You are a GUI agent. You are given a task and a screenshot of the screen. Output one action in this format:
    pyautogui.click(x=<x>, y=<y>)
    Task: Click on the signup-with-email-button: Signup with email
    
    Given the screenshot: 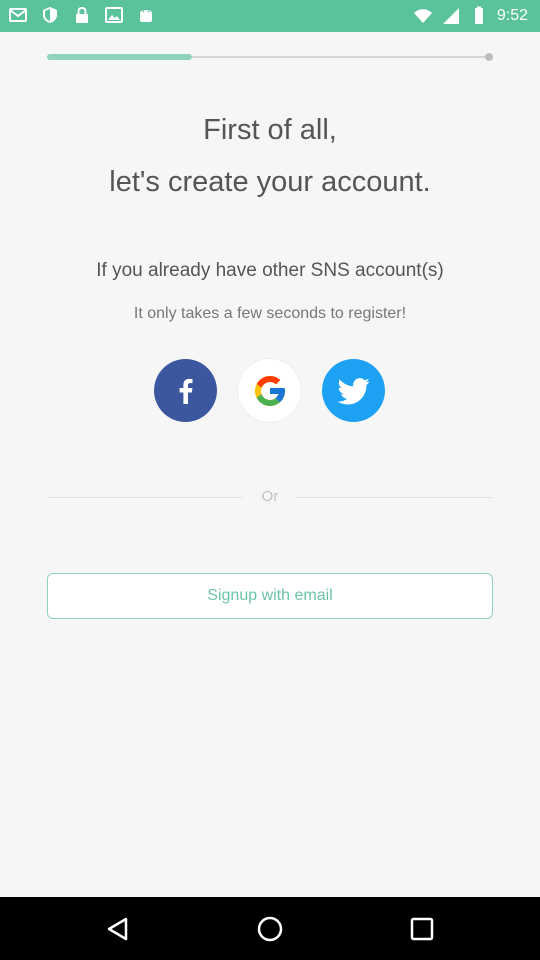 What is the action you would take?
    pyautogui.click(x=270, y=596)
    